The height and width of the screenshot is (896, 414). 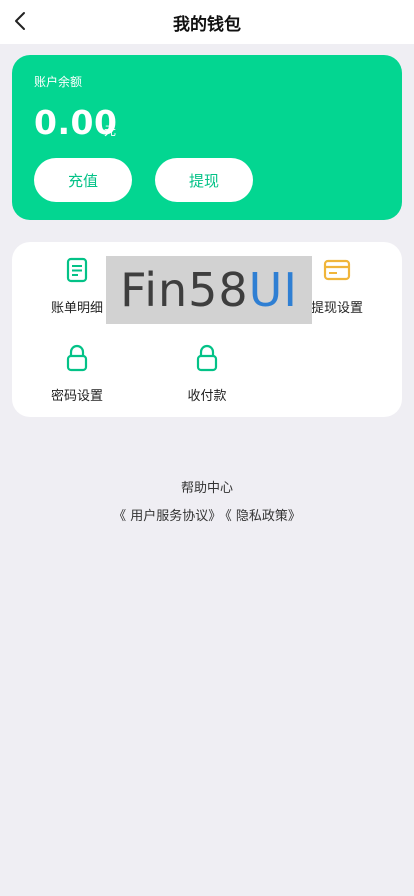 I want to click on nav-bar: 我的钱包, so click(x=207, y=22).